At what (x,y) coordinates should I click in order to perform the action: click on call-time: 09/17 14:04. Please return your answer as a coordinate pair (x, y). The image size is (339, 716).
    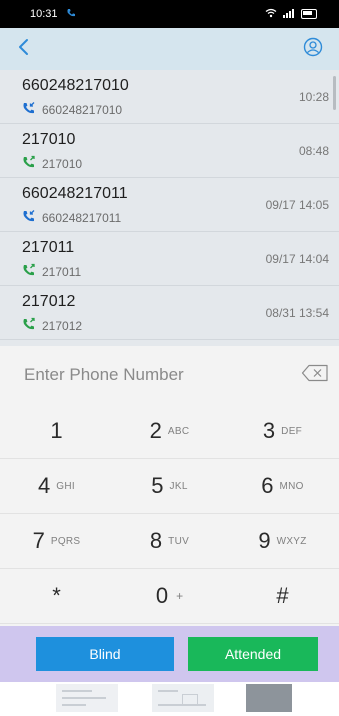
    Looking at the image, I should click on (297, 259).